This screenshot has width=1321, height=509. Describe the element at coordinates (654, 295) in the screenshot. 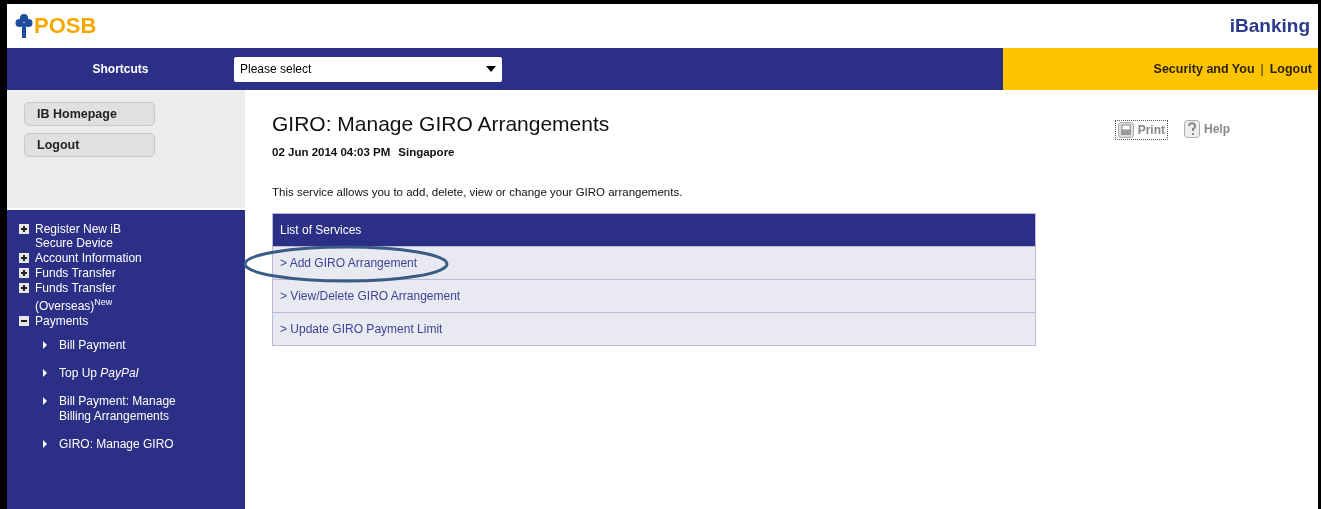

I see `service-link: > View/Delete GIRO Arrangement` at that location.